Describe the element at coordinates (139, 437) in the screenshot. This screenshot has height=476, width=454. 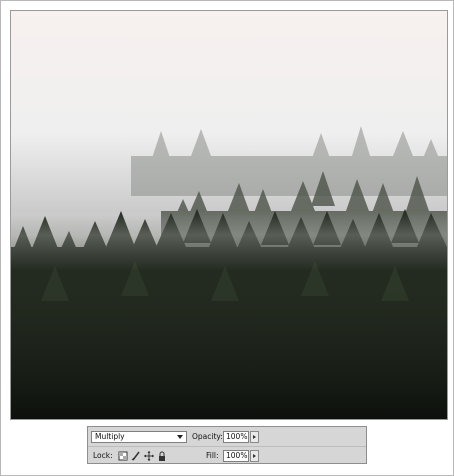
I see `blend-mode-dropdown: Multiply` at that location.